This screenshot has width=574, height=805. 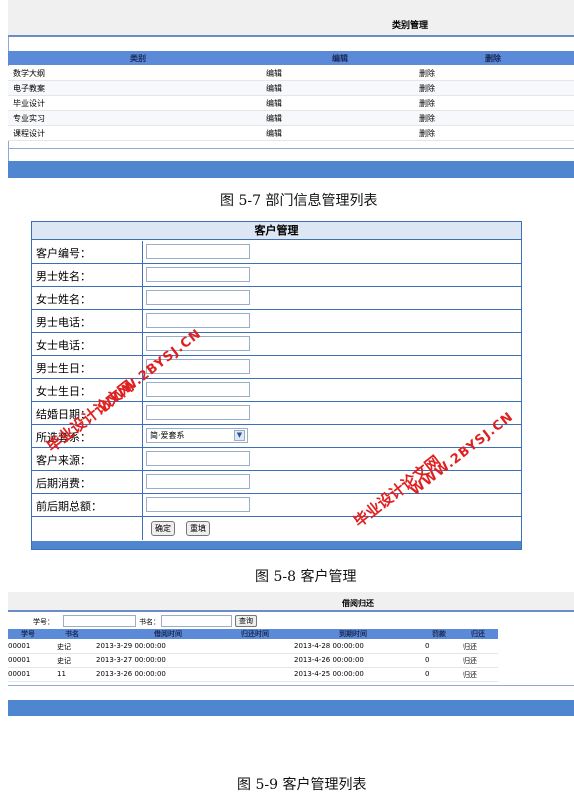 What do you see at coordinates (29, 103) in the screenshot?
I see `category-name: 毕业设计` at bounding box center [29, 103].